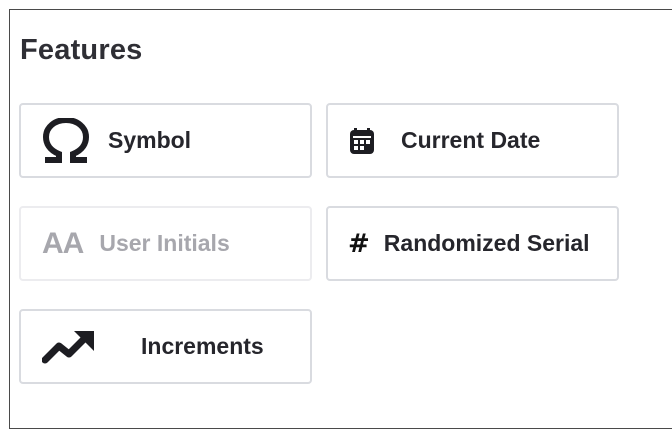 This screenshot has height=429, width=672. What do you see at coordinates (359, 243) in the screenshot?
I see `hash-icon: #` at bounding box center [359, 243].